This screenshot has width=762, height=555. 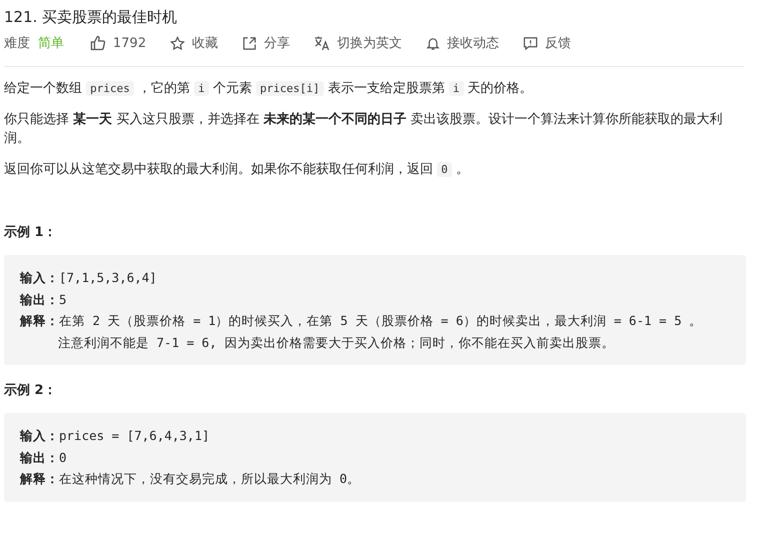 I want to click on thumbs-up-icon, so click(x=98, y=43).